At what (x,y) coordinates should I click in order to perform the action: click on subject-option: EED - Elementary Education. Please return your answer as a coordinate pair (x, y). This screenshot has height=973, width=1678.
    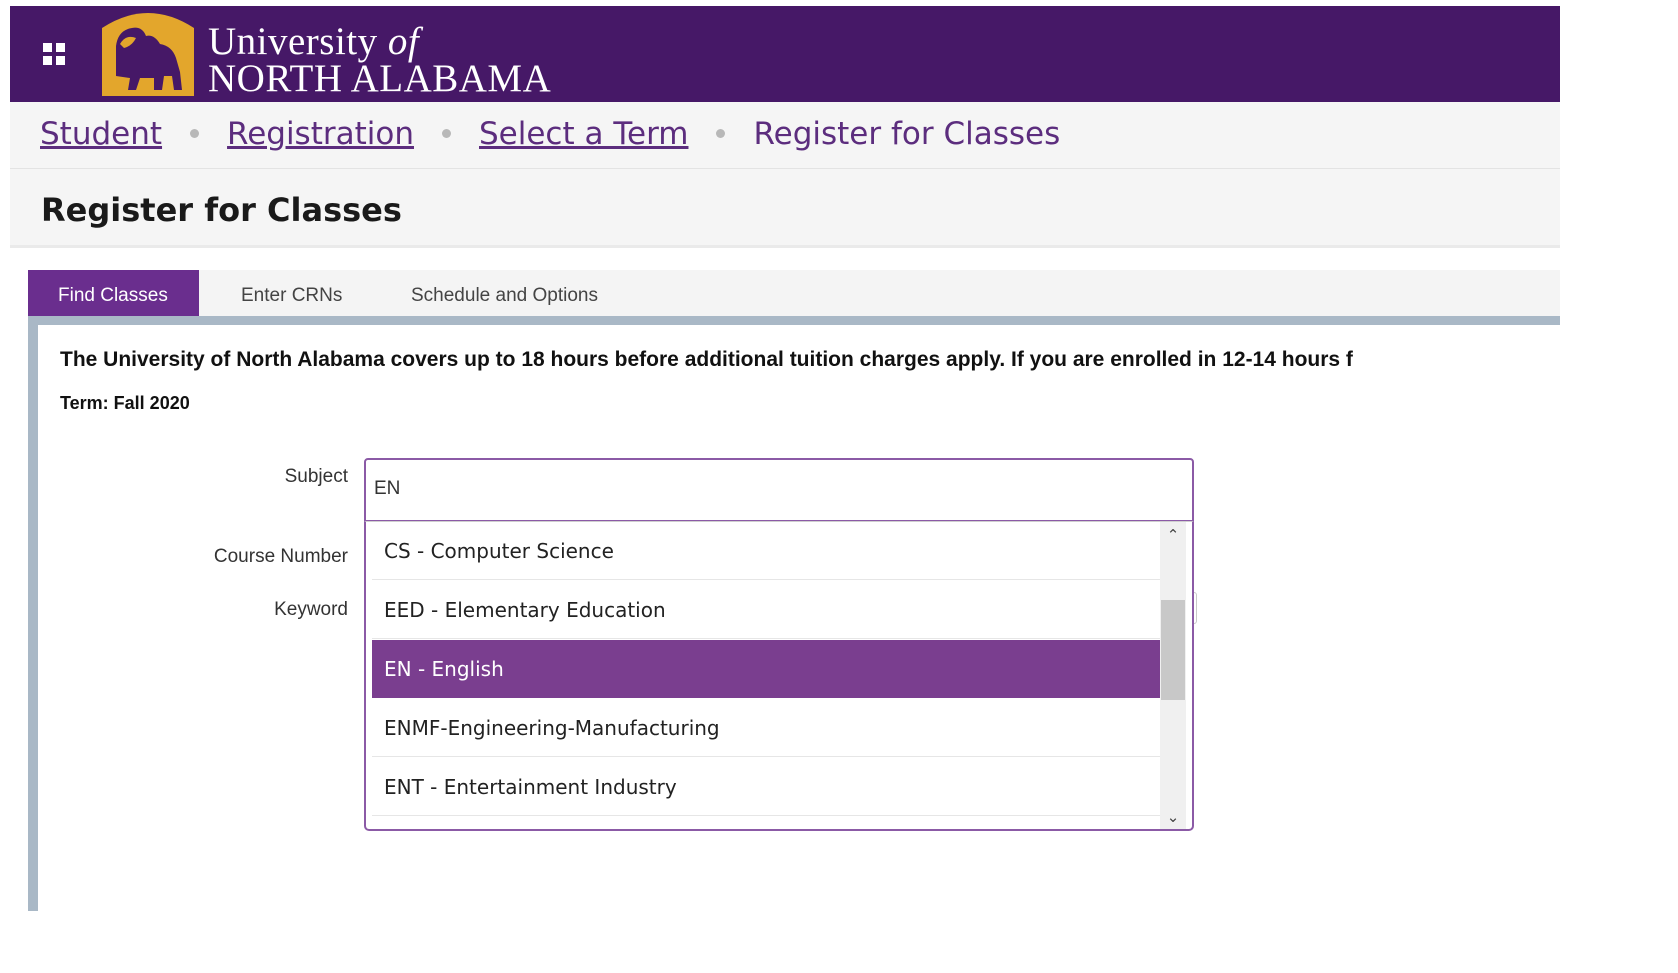
    Looking at the image, I should click on (766, 610).